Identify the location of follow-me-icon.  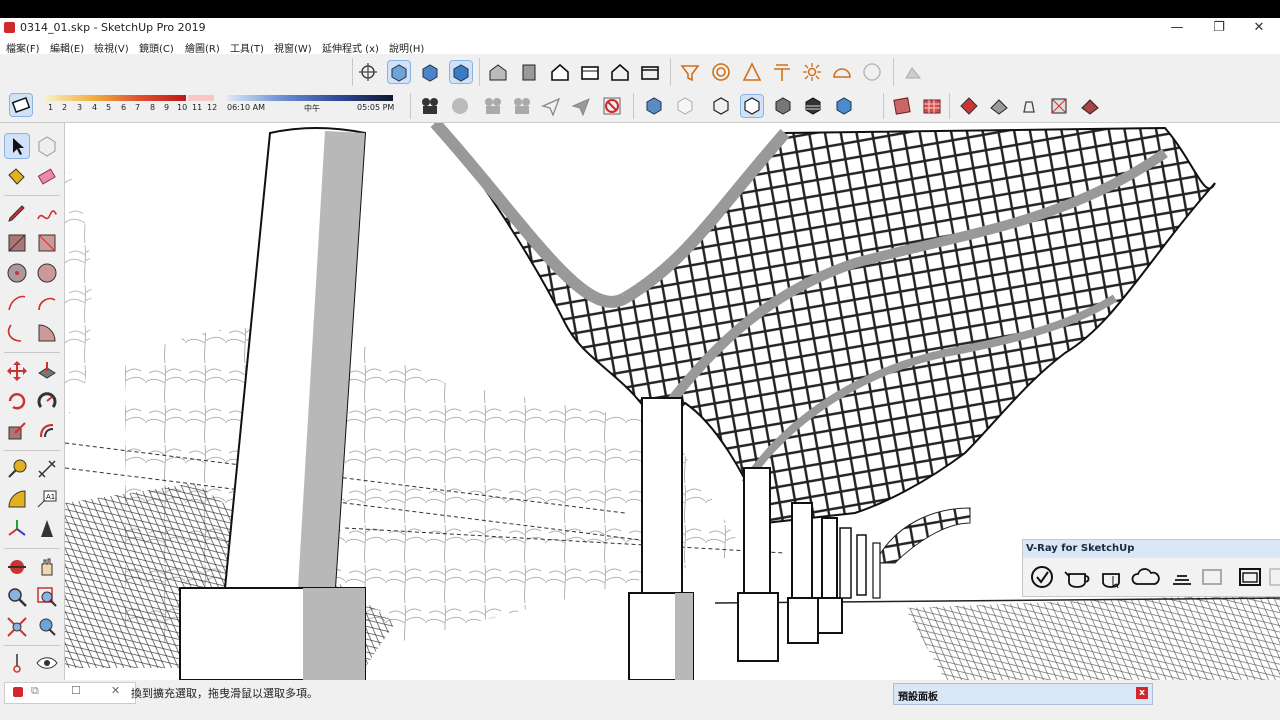
(721, 72).